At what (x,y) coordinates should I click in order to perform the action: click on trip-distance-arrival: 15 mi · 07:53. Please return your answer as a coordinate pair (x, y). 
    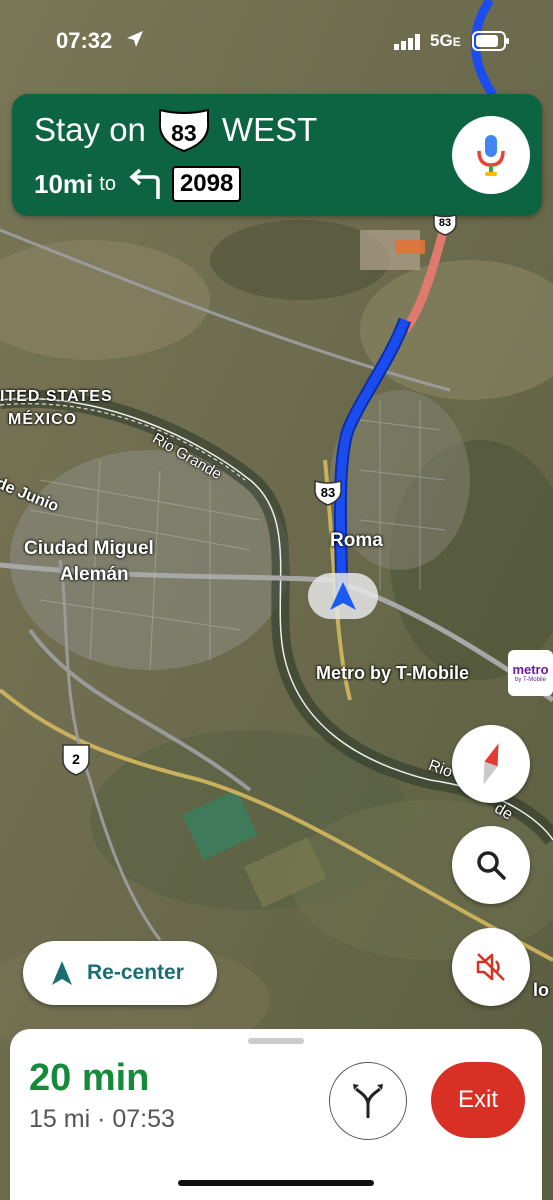
    Looking at the image, I should click on (102, 1119).